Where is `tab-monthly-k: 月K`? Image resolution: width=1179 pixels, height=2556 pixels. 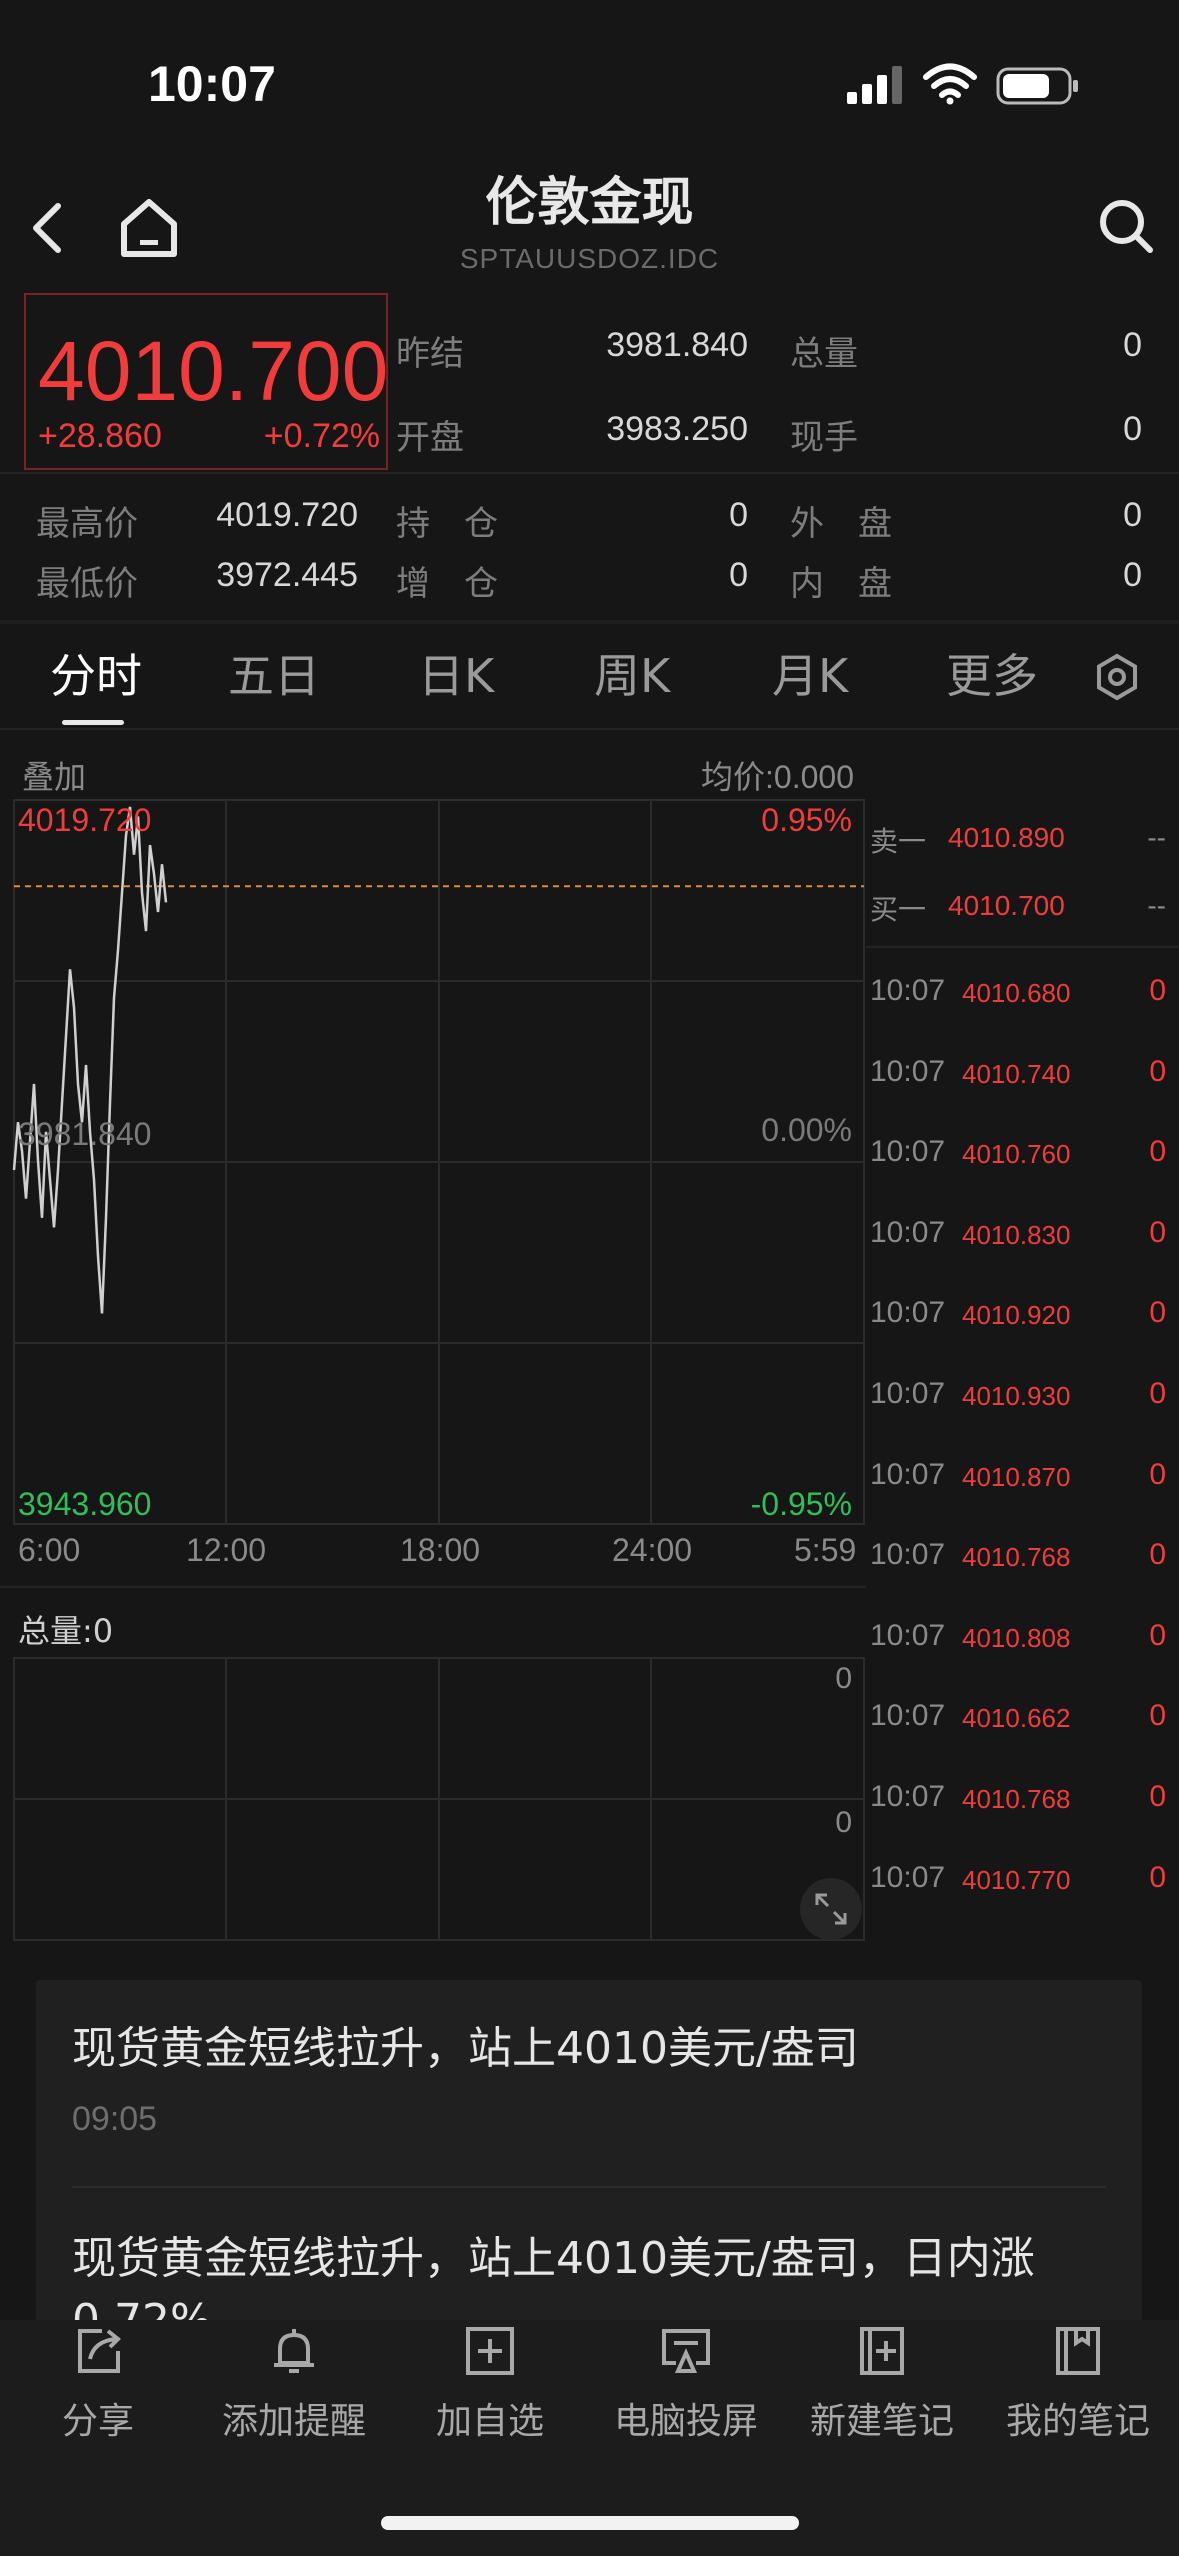
tab-monthly-k: 月K is located at coordinates (810, 673).